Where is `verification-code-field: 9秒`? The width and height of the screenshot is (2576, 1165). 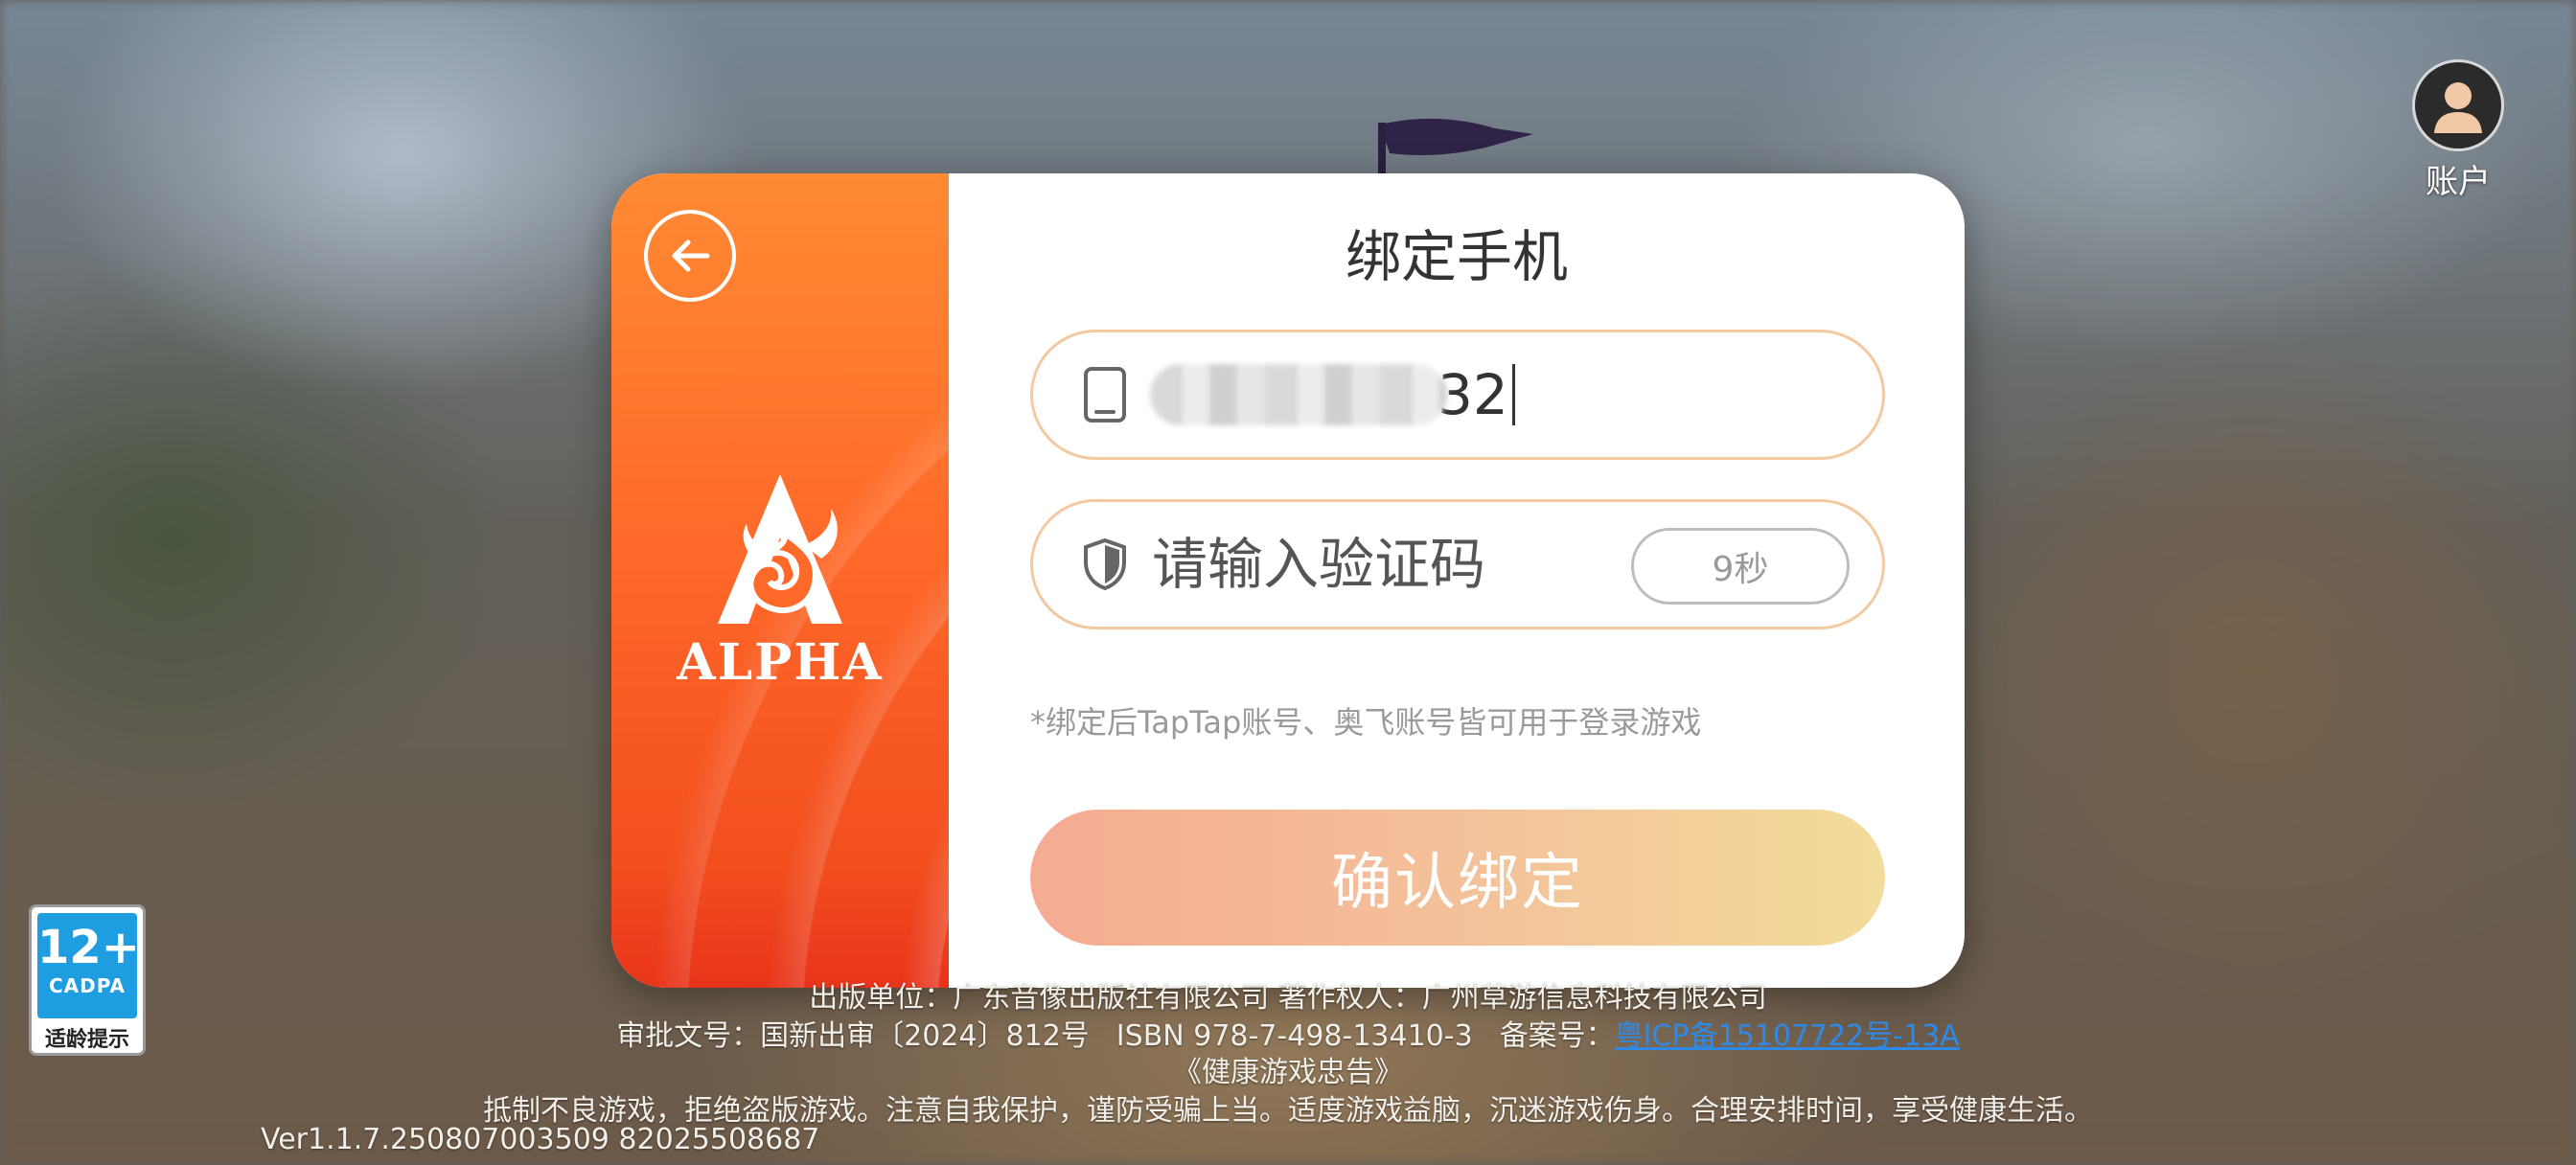 verification-code-field: 9秒 is located at coordinates (1457, 564).